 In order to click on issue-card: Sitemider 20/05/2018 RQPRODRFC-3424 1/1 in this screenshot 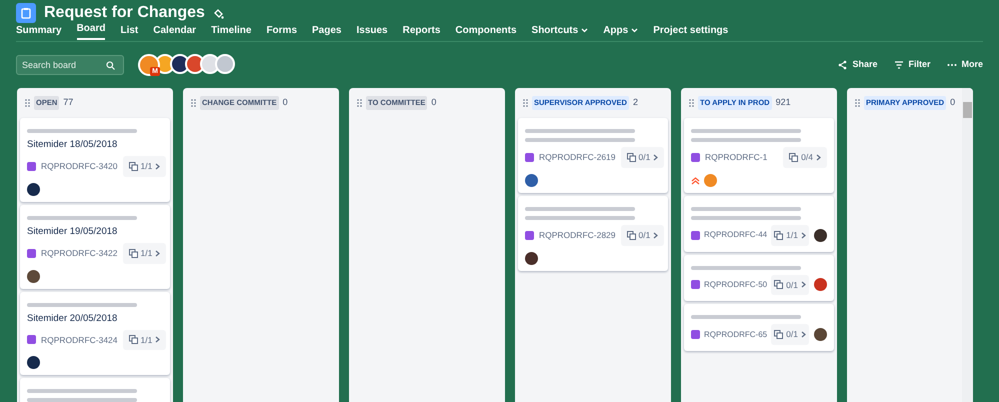, I will do `click(95, 334)`.